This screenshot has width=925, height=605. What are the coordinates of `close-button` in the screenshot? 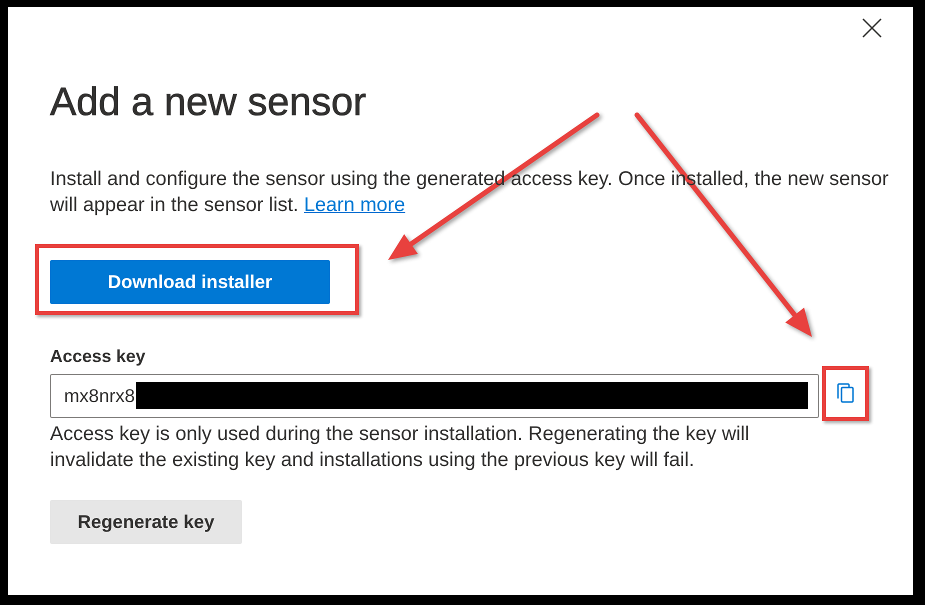 It's located at (872, 28).